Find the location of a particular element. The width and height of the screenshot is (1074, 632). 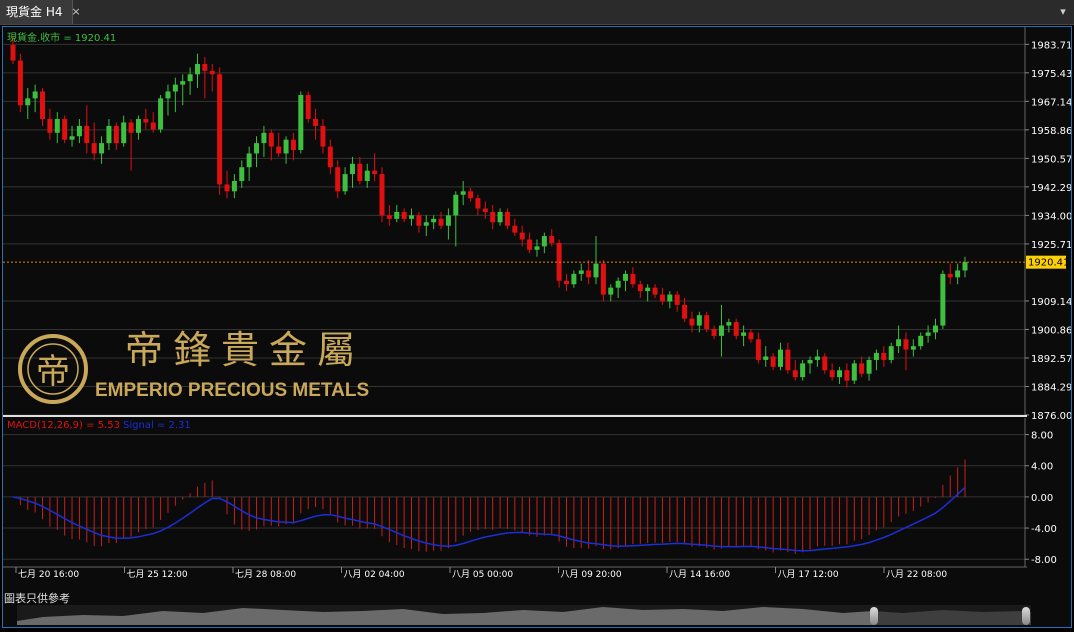

time-tick-label: 八月 22 08:00 is located at coordinates (916, 574).